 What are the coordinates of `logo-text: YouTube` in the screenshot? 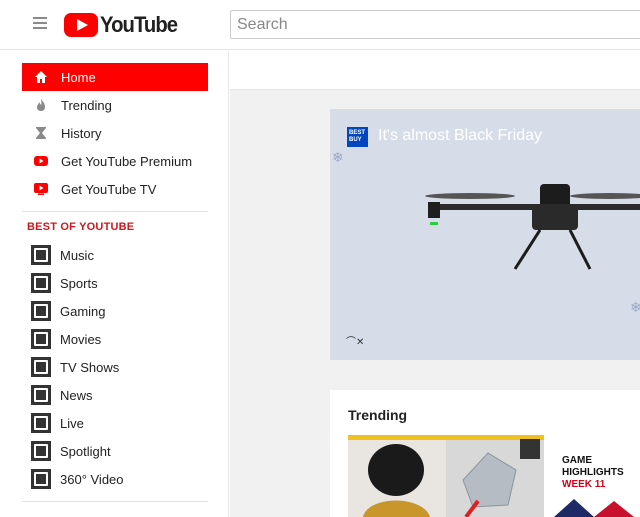 It's located at (139, 24).